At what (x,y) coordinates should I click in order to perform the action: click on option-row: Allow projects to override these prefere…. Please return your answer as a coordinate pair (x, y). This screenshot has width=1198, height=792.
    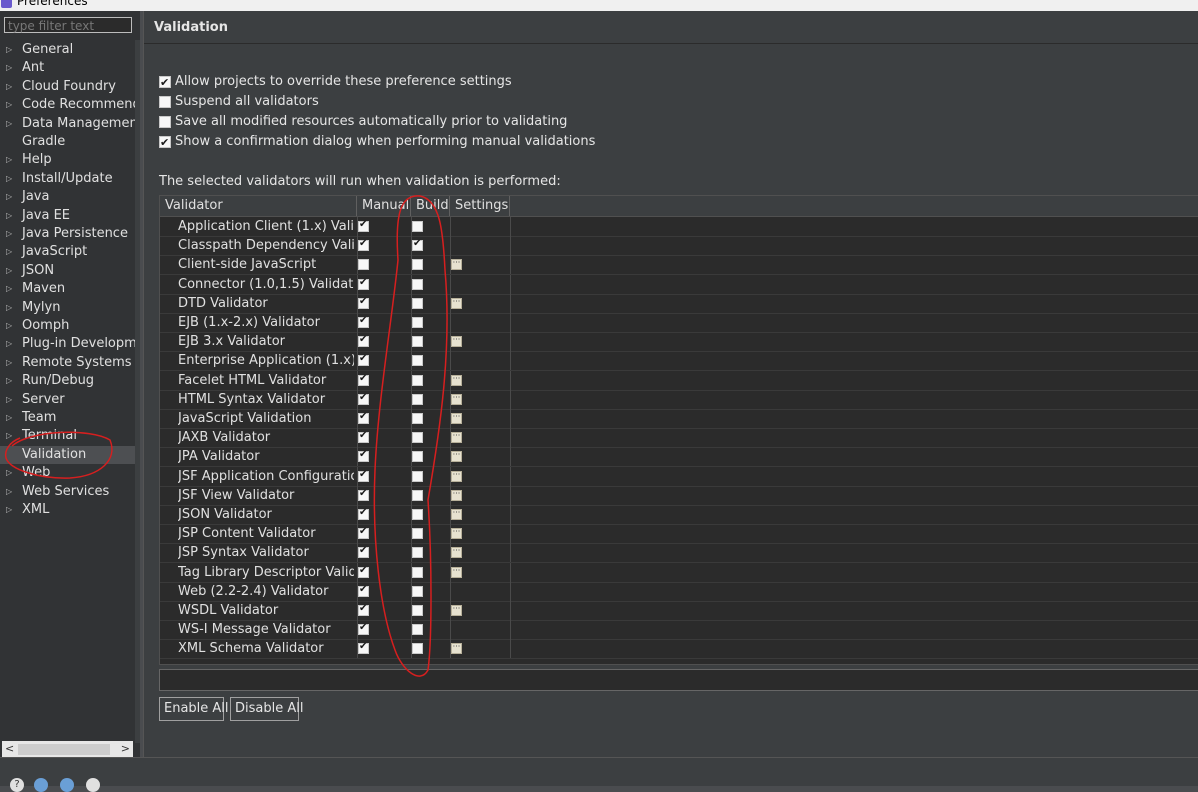
    Looking at the image, I should click on (335, 82).